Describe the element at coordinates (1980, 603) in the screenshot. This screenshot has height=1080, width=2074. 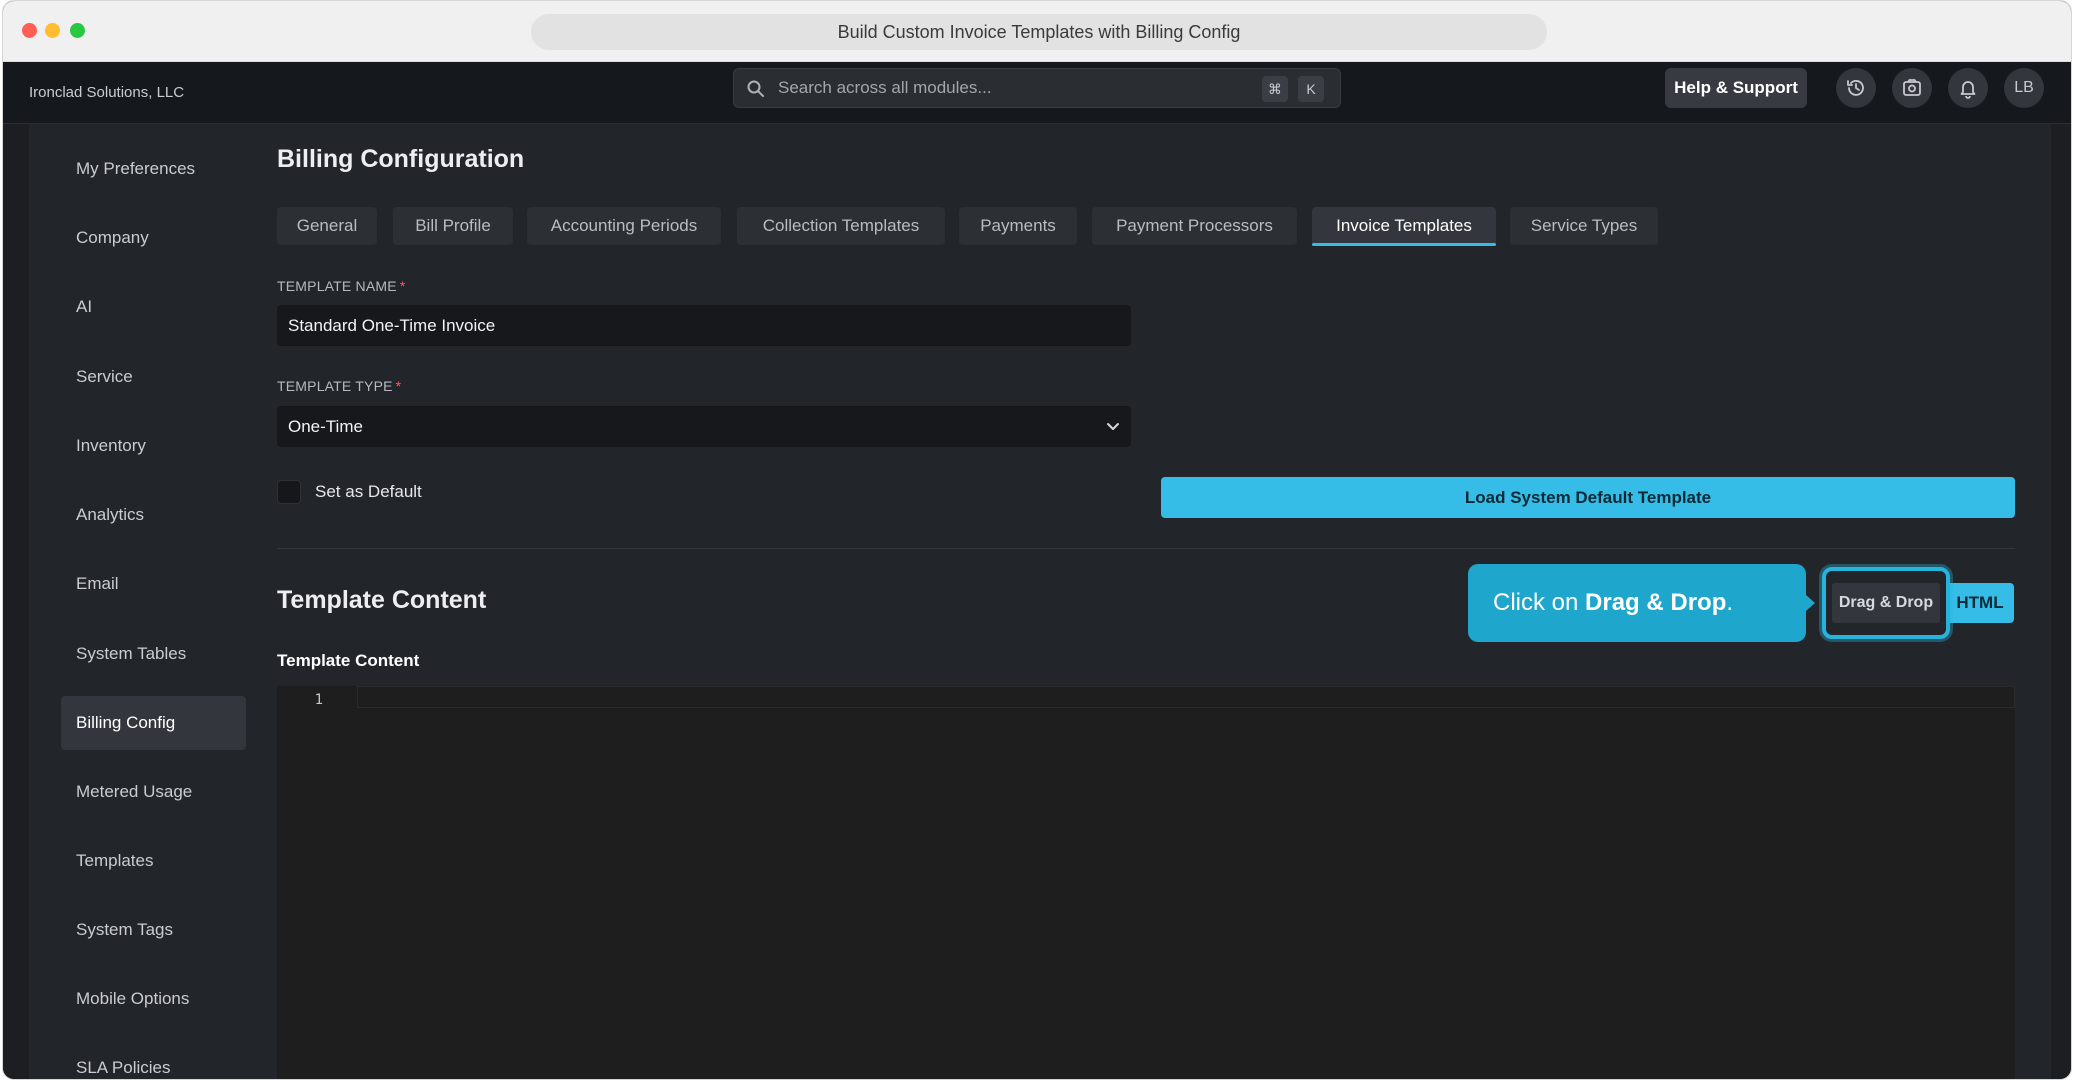
I see `html-mode-button: HTML` at that location.